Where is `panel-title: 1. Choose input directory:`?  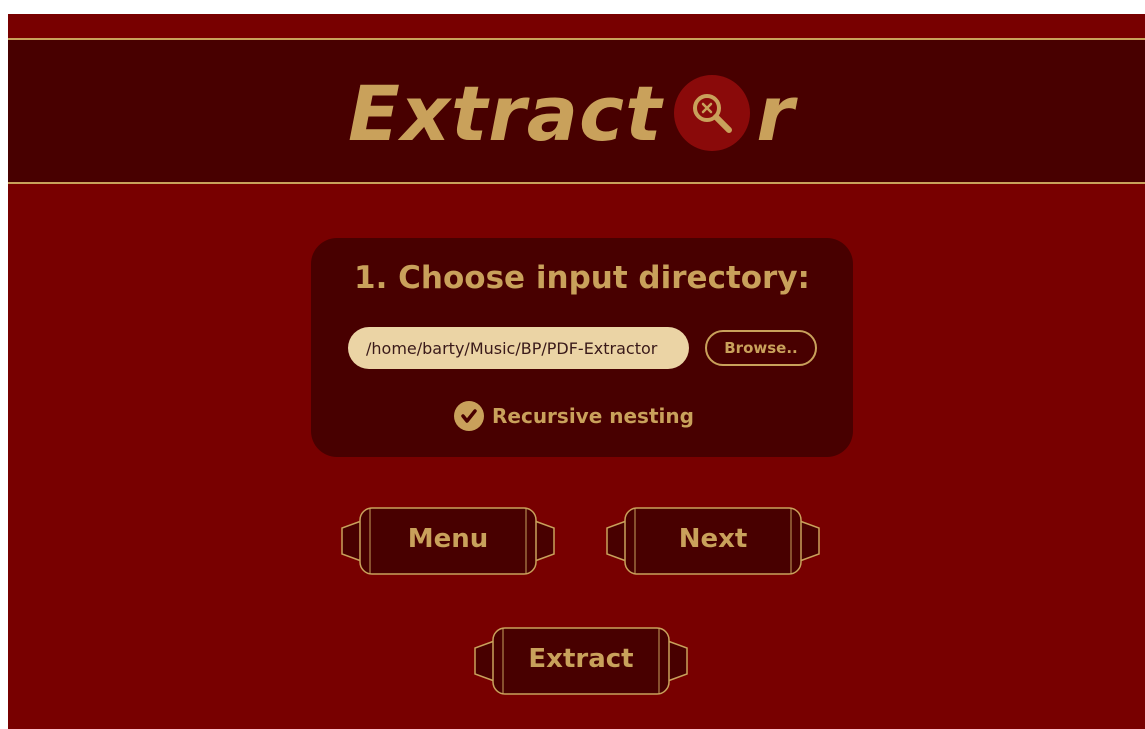 panel-title: 1. Choose input directory: is located at coordinates (582, 278).